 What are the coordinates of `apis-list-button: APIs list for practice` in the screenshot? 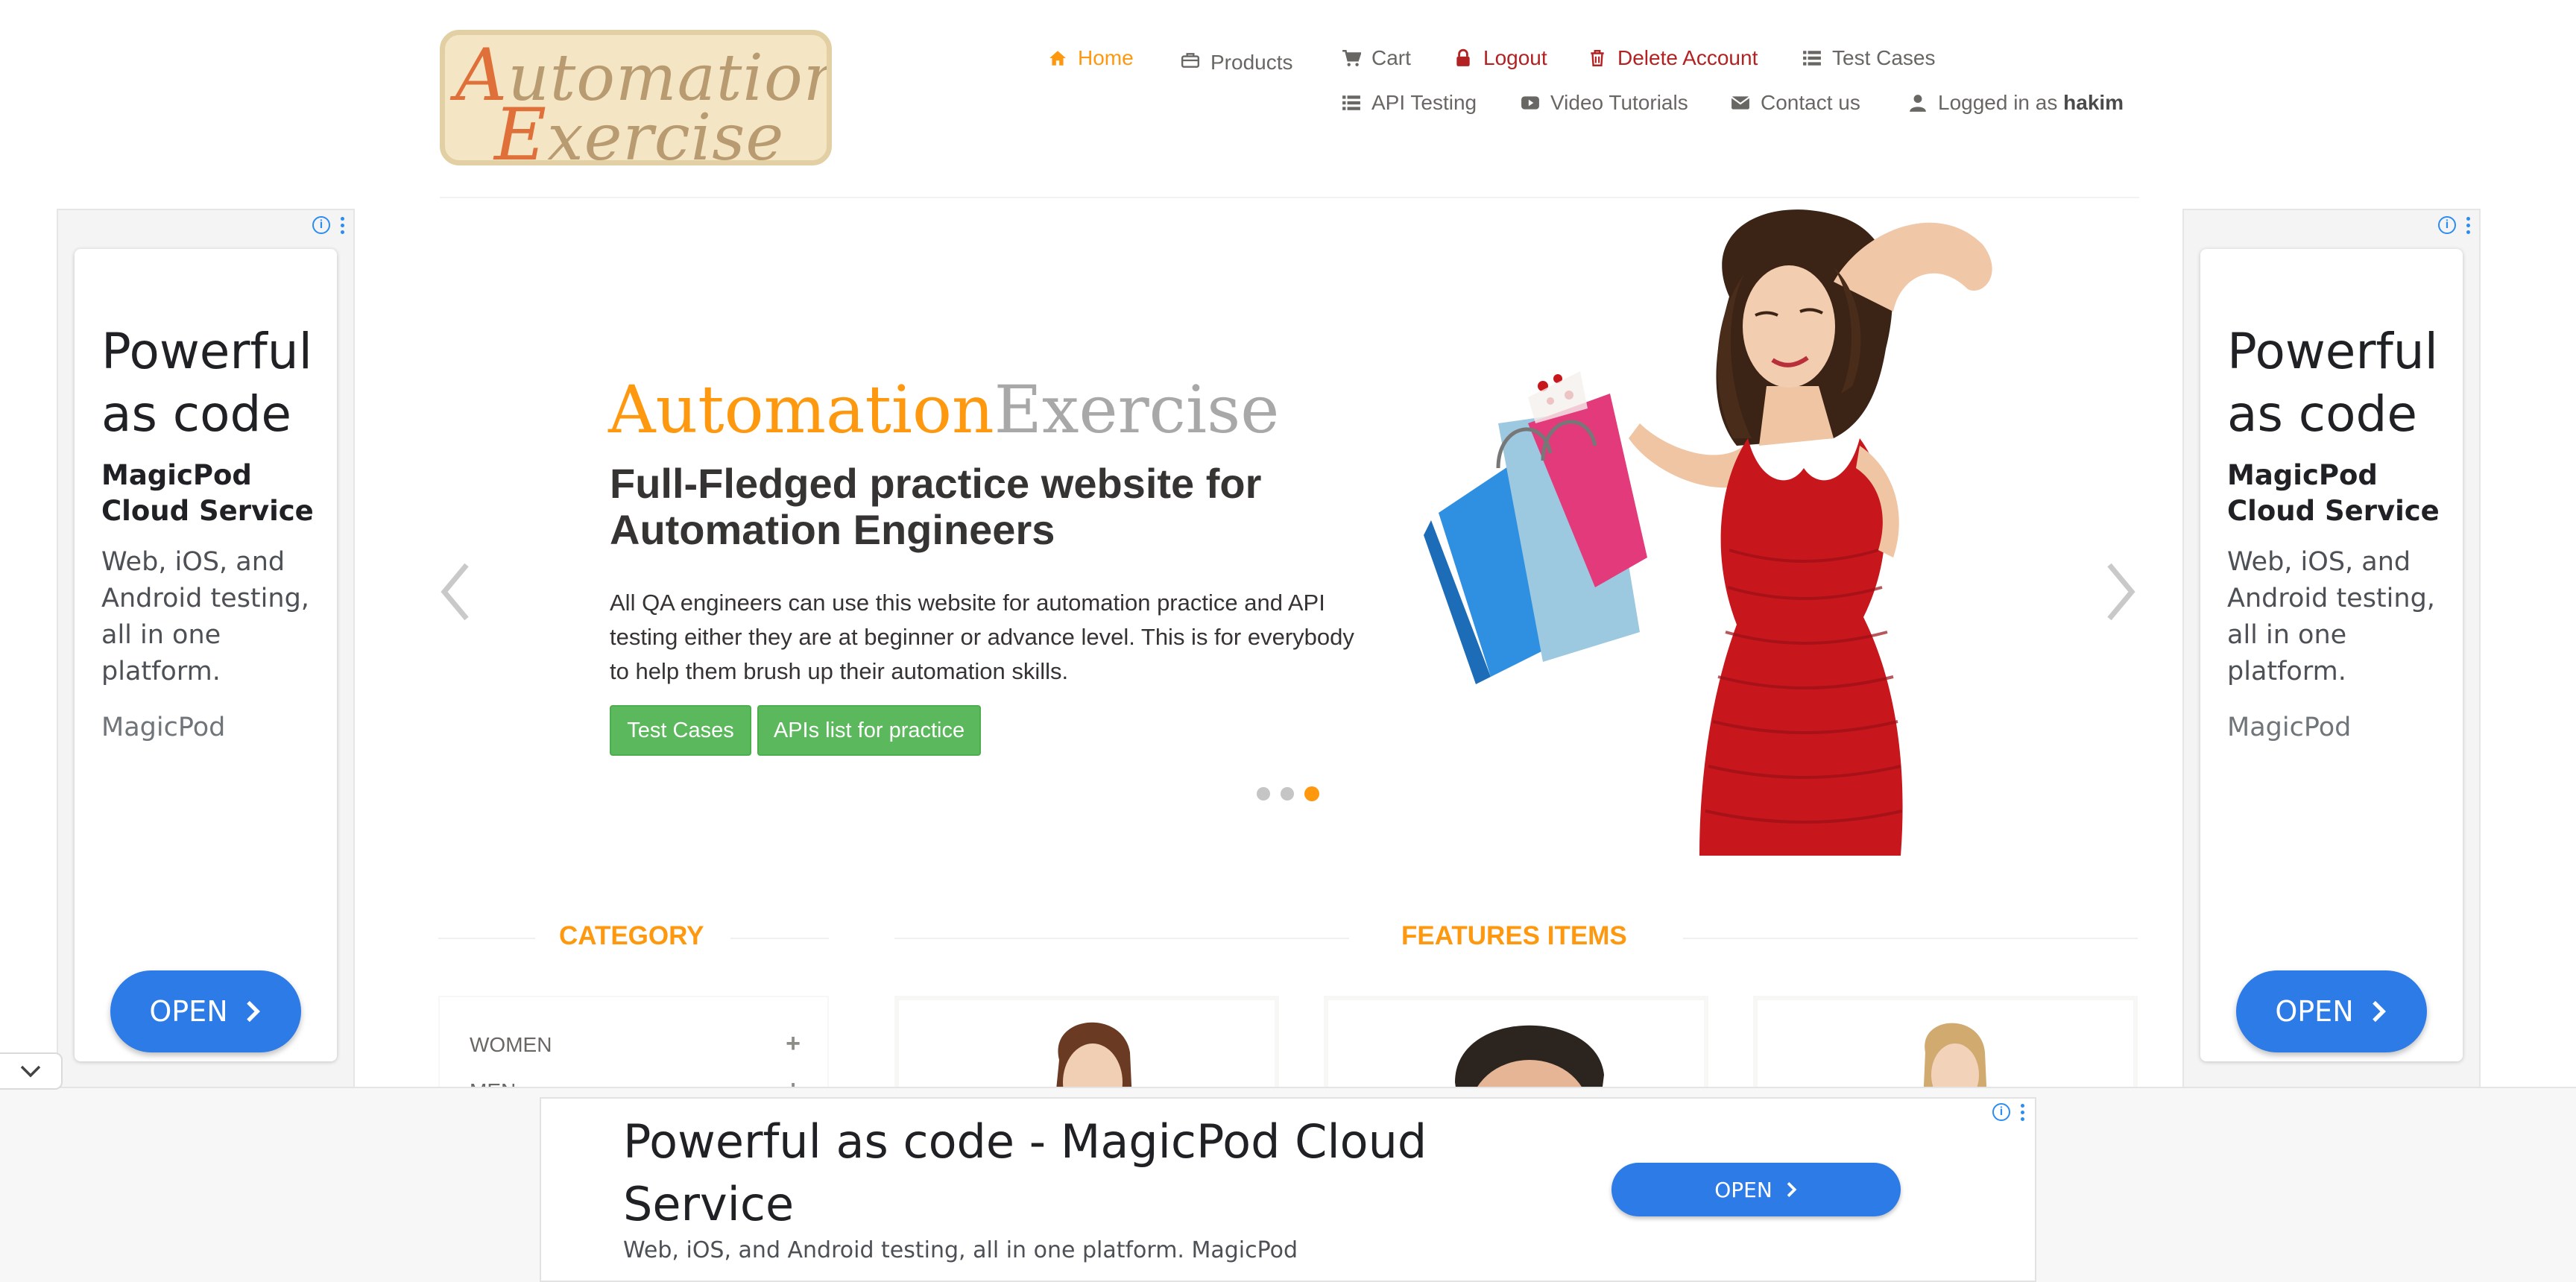 It's located at (869, 730).